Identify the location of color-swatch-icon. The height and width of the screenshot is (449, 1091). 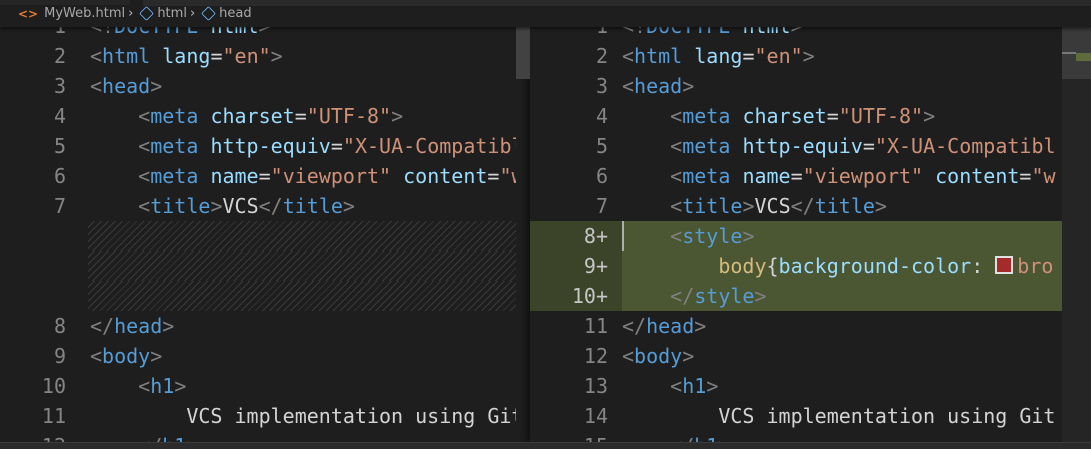
(1004, 265).